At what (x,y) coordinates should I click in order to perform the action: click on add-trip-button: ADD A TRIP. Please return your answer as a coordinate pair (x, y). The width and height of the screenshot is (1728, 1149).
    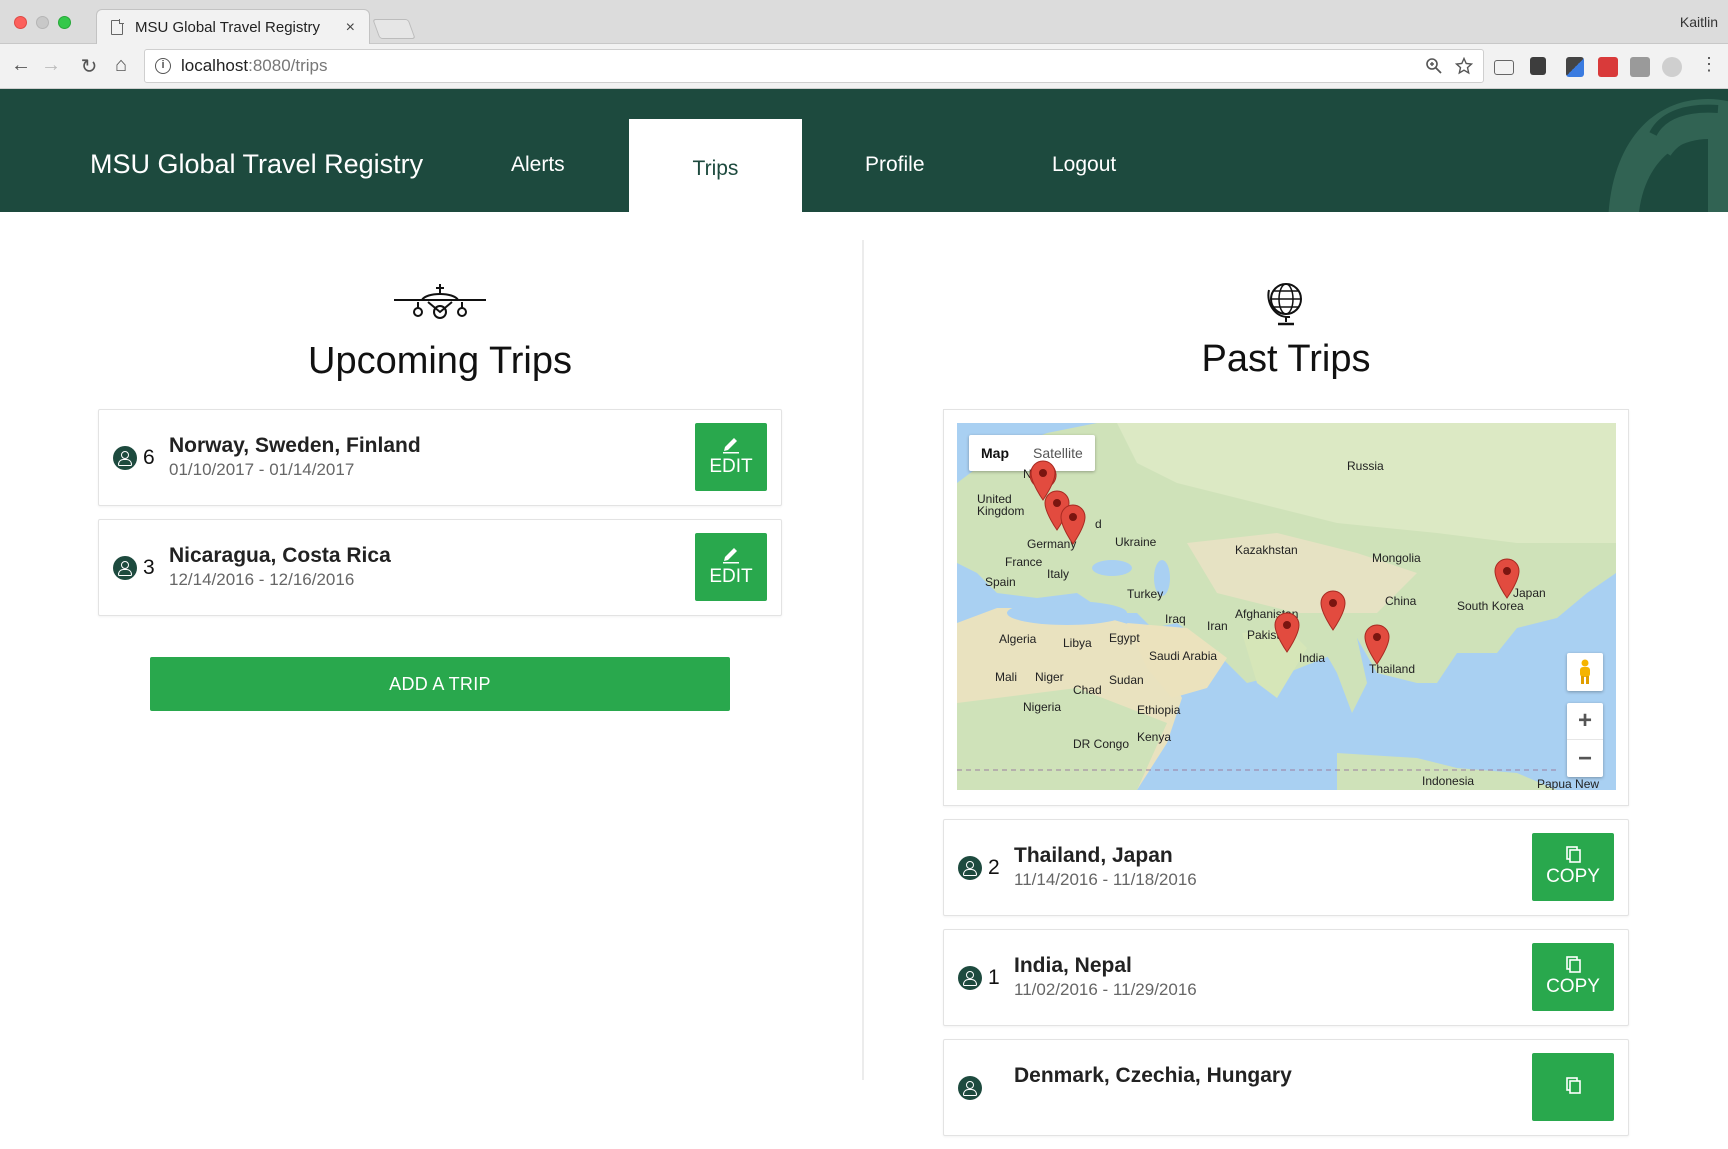
    Looking at the image, I should click on (440, 684).